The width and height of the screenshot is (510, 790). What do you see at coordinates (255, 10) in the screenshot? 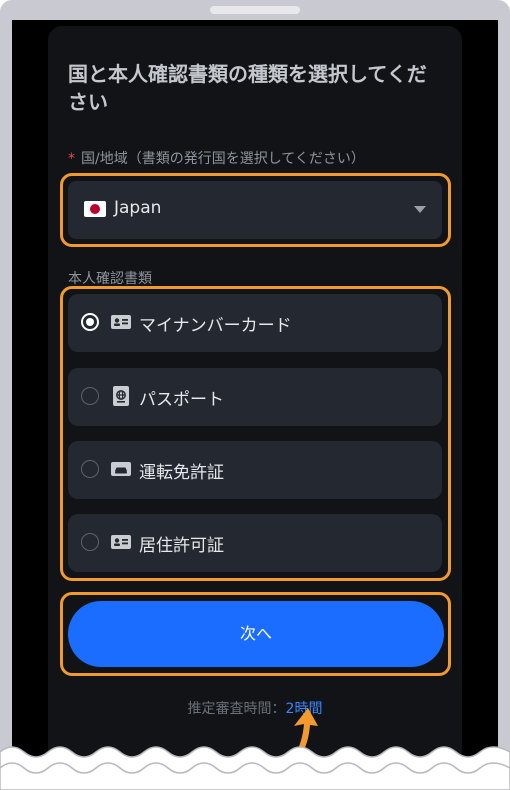
I see `device-notch` at bounding box center [255, 10].